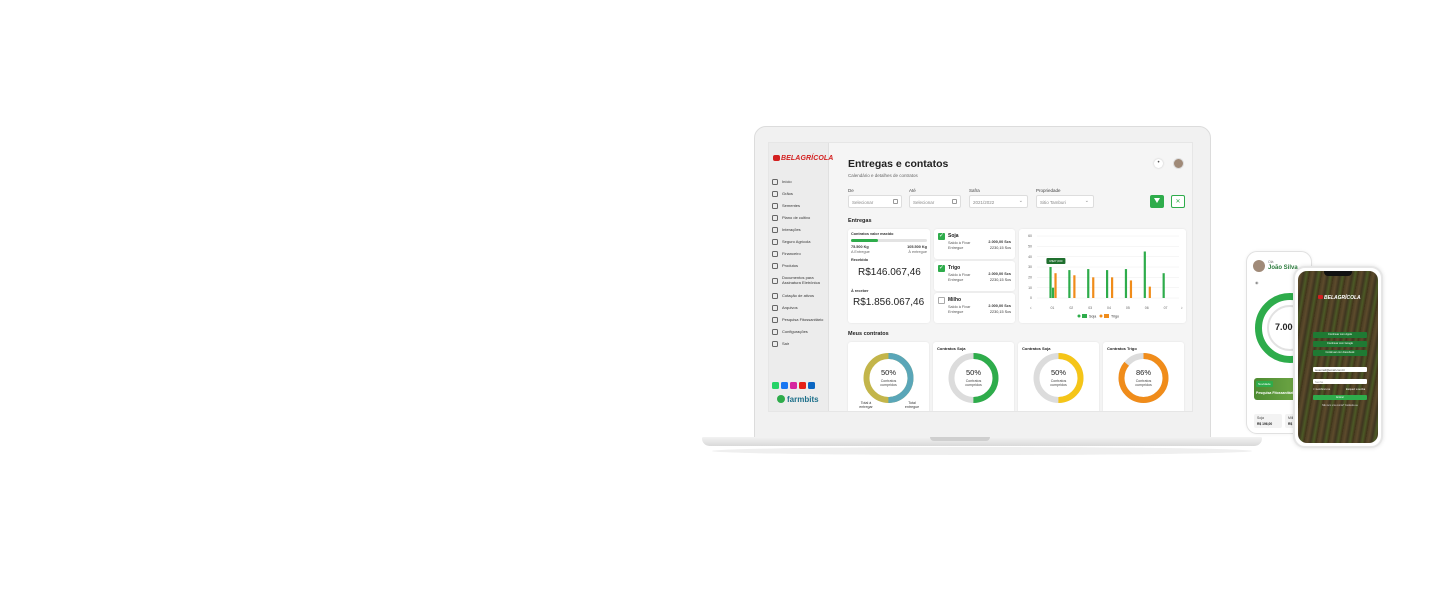  What do you see at coordinates (1086, 201) in the screenshot?
I see `chevron-down-icon: ⌄` at bounding box center [1086, 201].